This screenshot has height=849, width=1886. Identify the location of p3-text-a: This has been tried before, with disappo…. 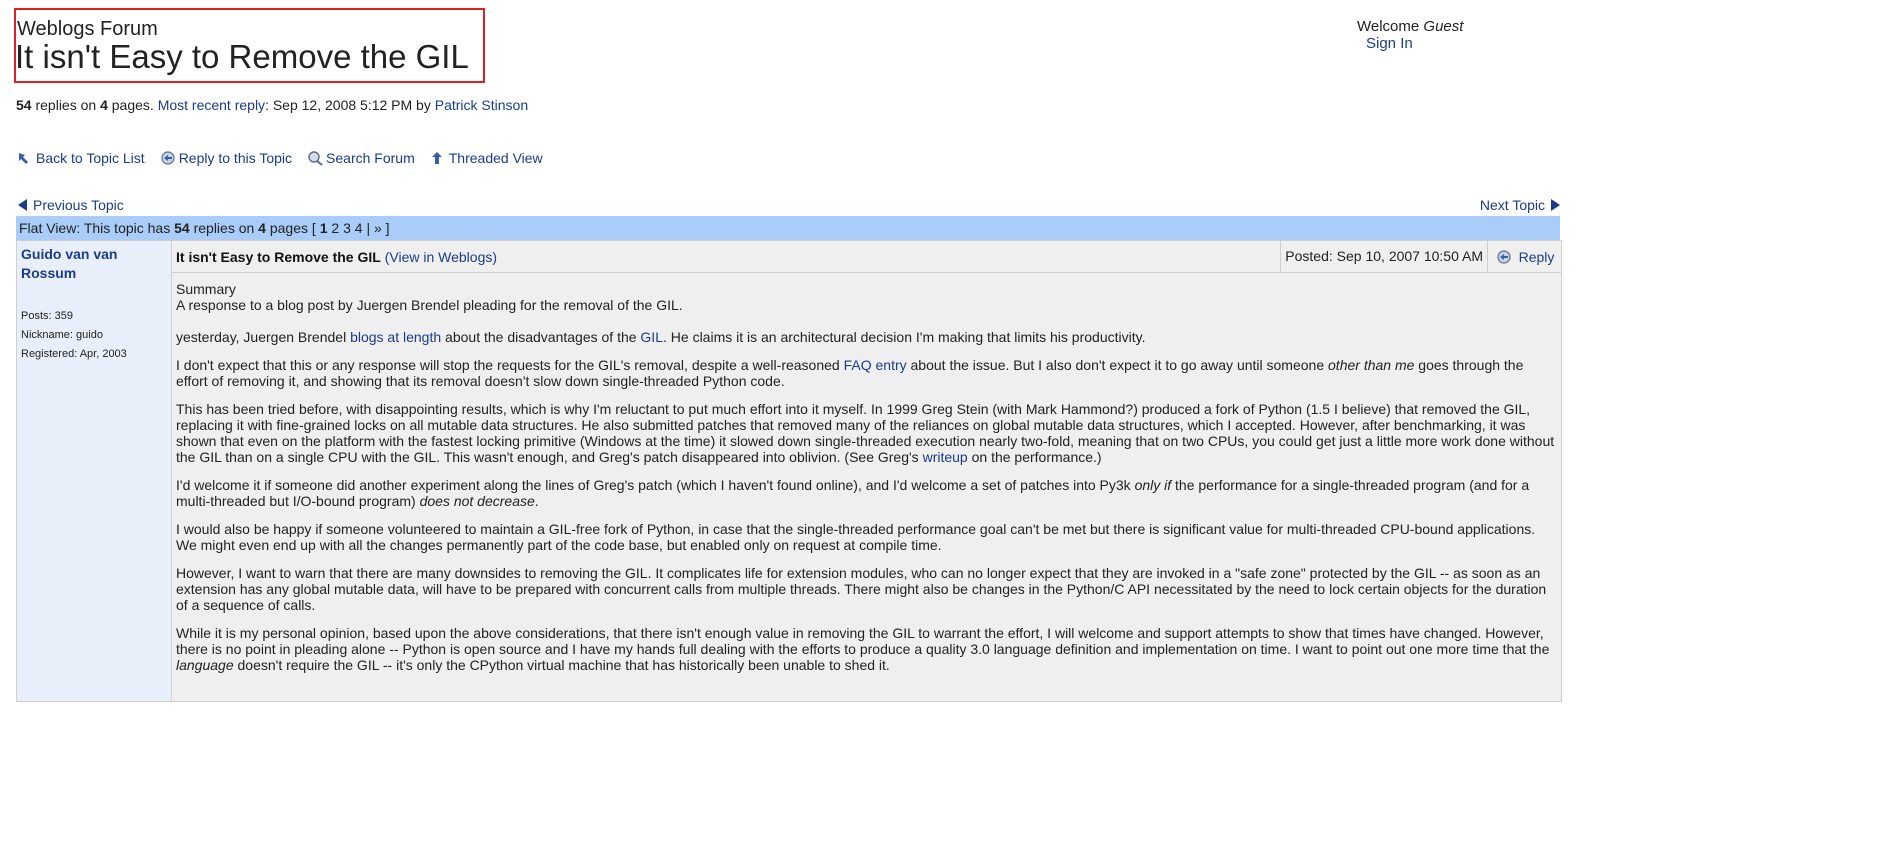
(865, 433).